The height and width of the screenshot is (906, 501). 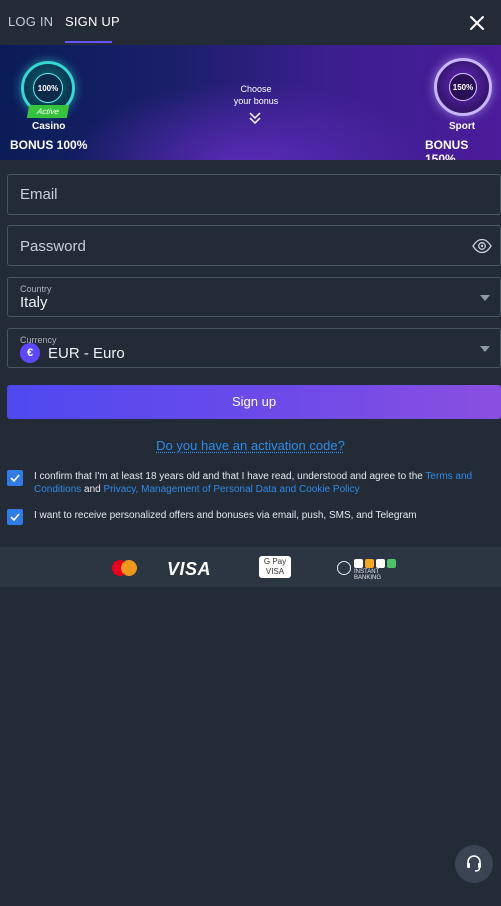 I want to click on mastercard-icon, so click(x=125, y=568).